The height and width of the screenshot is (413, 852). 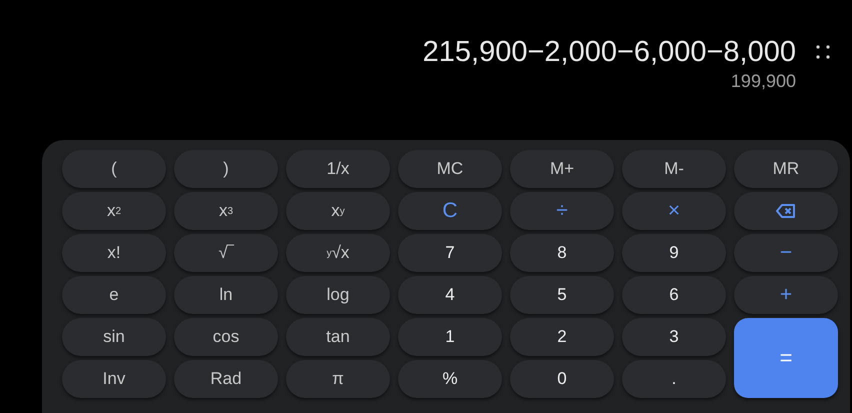 What do you see at coordinates (226, 337) in the screenshot?
I see `function-key: cos` at bounding box center [226, 337].